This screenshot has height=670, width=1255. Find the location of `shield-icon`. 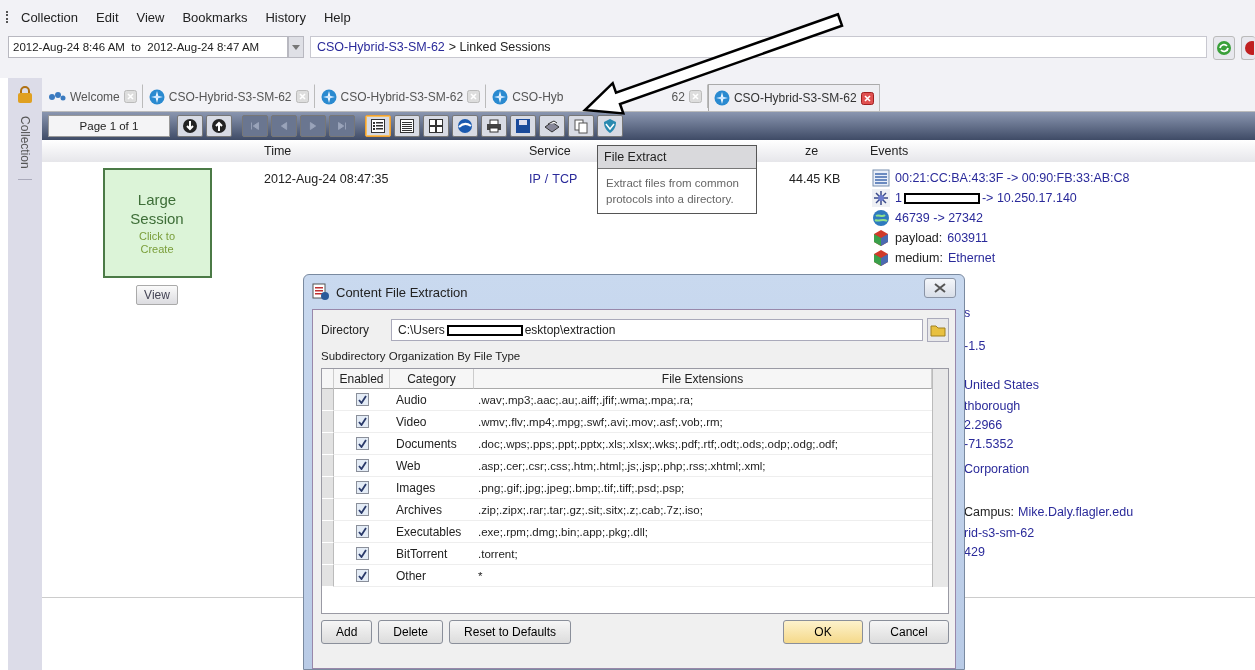

shield-icon is located at coordinates (610, 126).